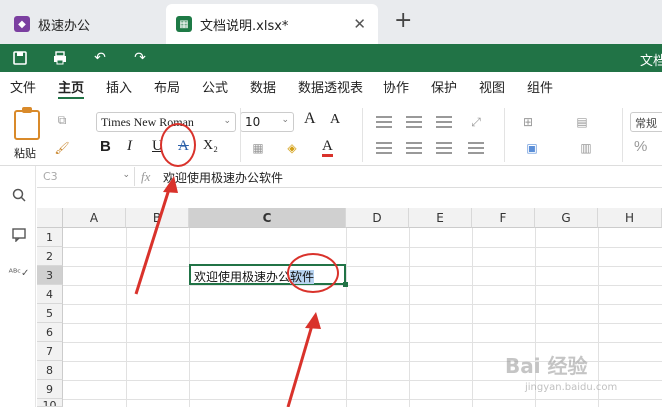 The image size is (662, 407). What do you see at coordinates (546, 366) in the screenshot?
I see `watermark-logo: Bai 经验` at bounding box center [546, 366].